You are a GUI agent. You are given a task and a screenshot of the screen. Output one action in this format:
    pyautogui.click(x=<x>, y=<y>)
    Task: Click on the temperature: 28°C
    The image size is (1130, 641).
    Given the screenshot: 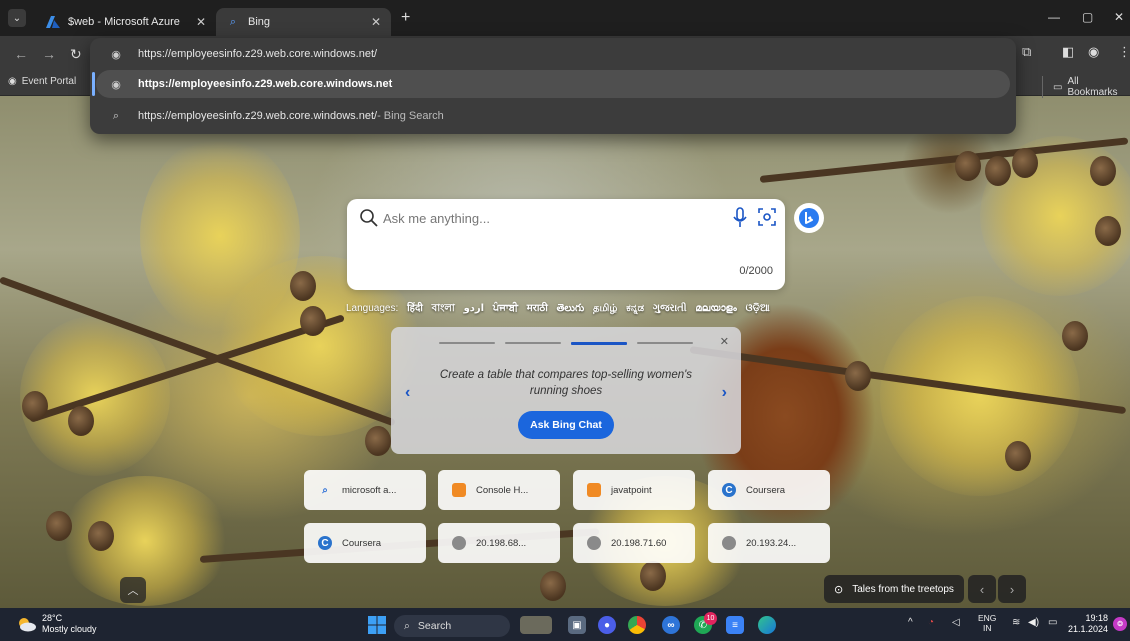 What is the action you would take?
    pyautogui.click(x=52, y=618)
    